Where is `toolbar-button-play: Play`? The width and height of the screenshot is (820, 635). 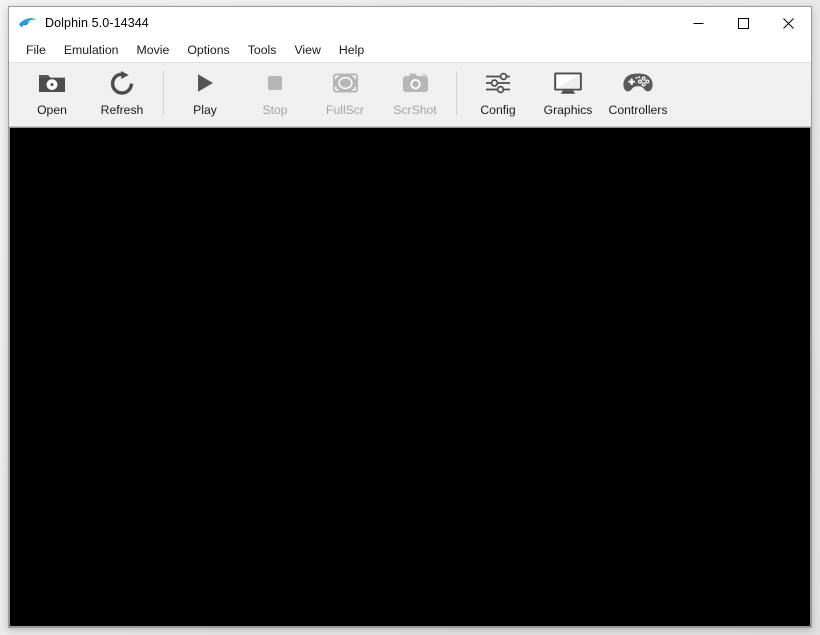
toolbar-button-play: Play is located at coordinates (205, 93).